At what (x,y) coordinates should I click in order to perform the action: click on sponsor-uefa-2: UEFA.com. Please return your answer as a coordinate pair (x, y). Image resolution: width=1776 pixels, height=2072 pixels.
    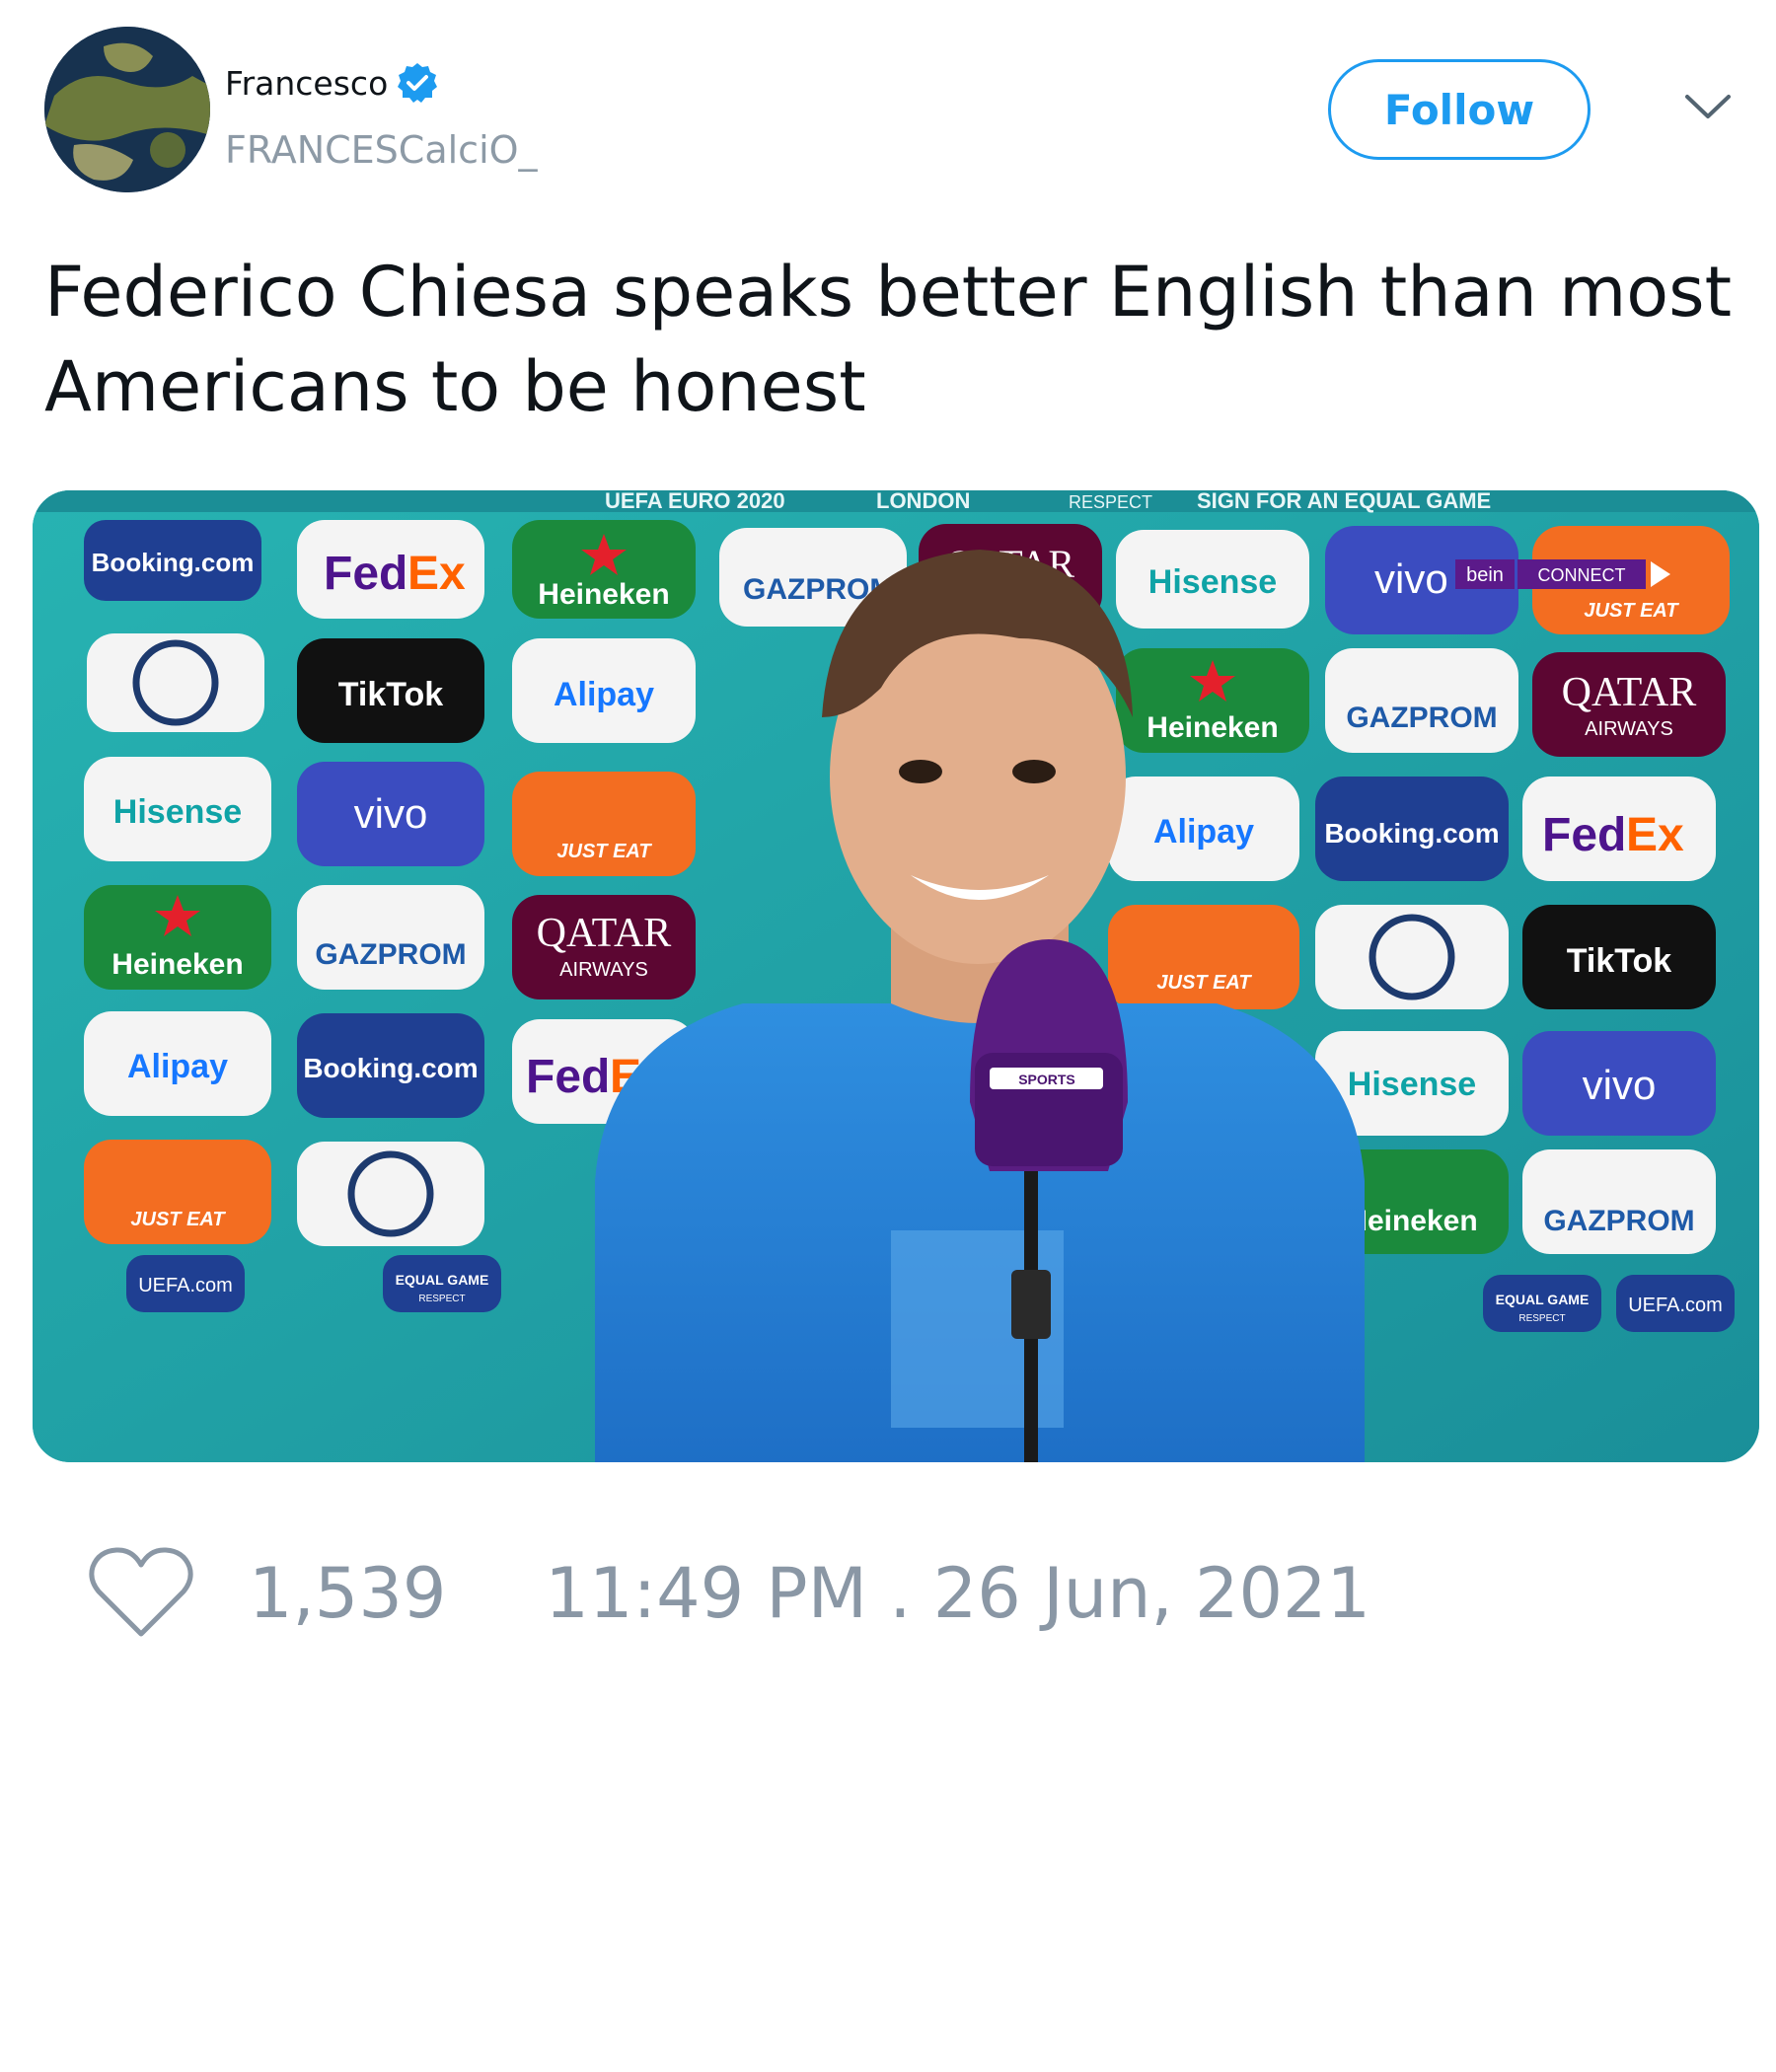
    Looking at the image, I should click on (1676, 1304).